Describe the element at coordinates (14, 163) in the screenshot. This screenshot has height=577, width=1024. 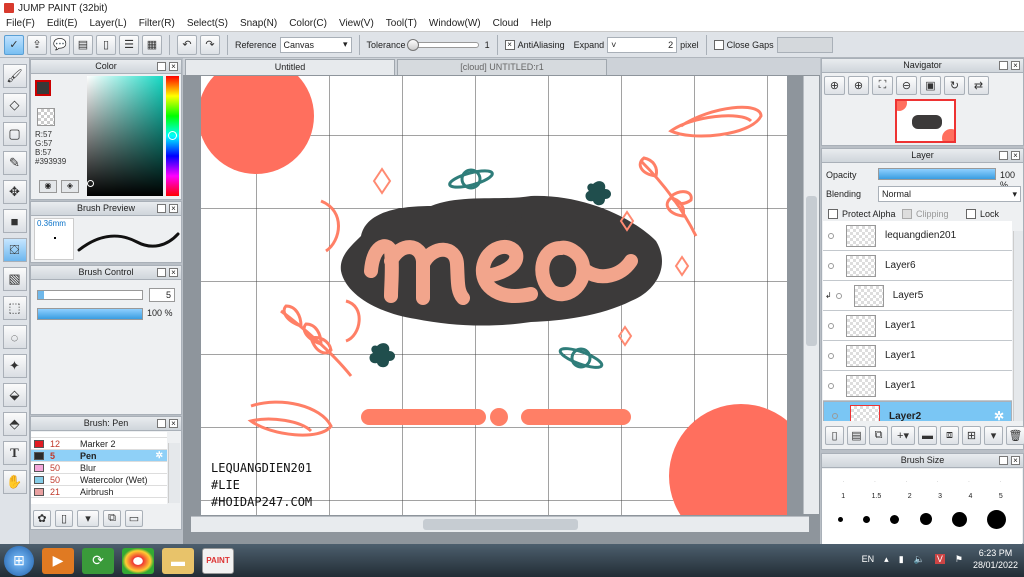
I see `pen-tool: ✎` at that location.